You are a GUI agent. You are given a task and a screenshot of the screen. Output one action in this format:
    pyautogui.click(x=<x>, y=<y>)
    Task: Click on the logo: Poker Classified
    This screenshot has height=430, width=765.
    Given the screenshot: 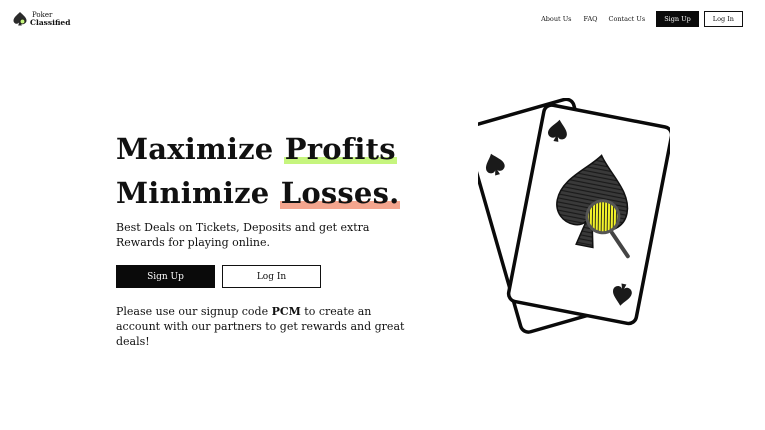 What is the action you would take?
    pyautogui.click(x=41, y=19)
    